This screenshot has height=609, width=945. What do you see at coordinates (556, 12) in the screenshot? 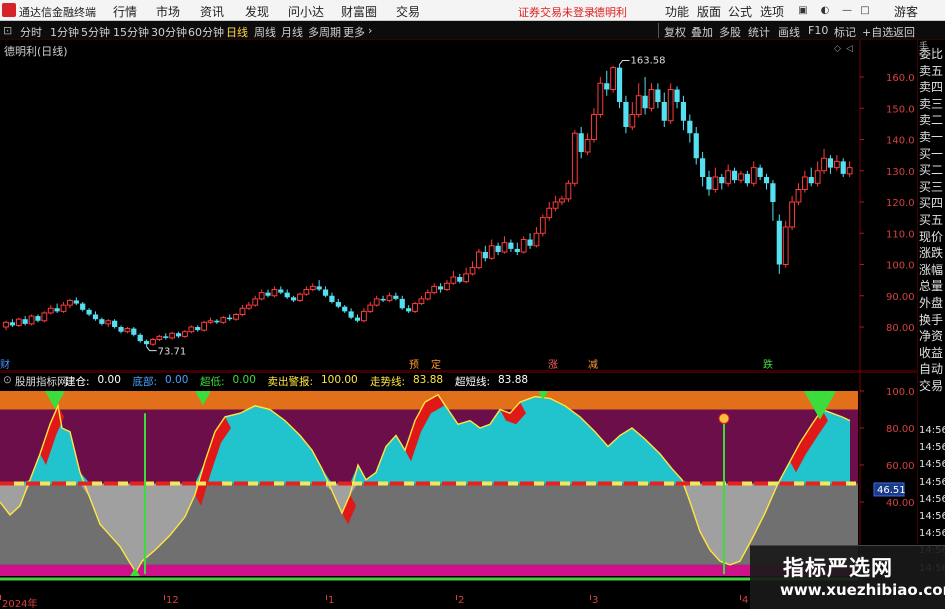
I see `login-status: 证券交易未登录` at bounding box center [556, 12].